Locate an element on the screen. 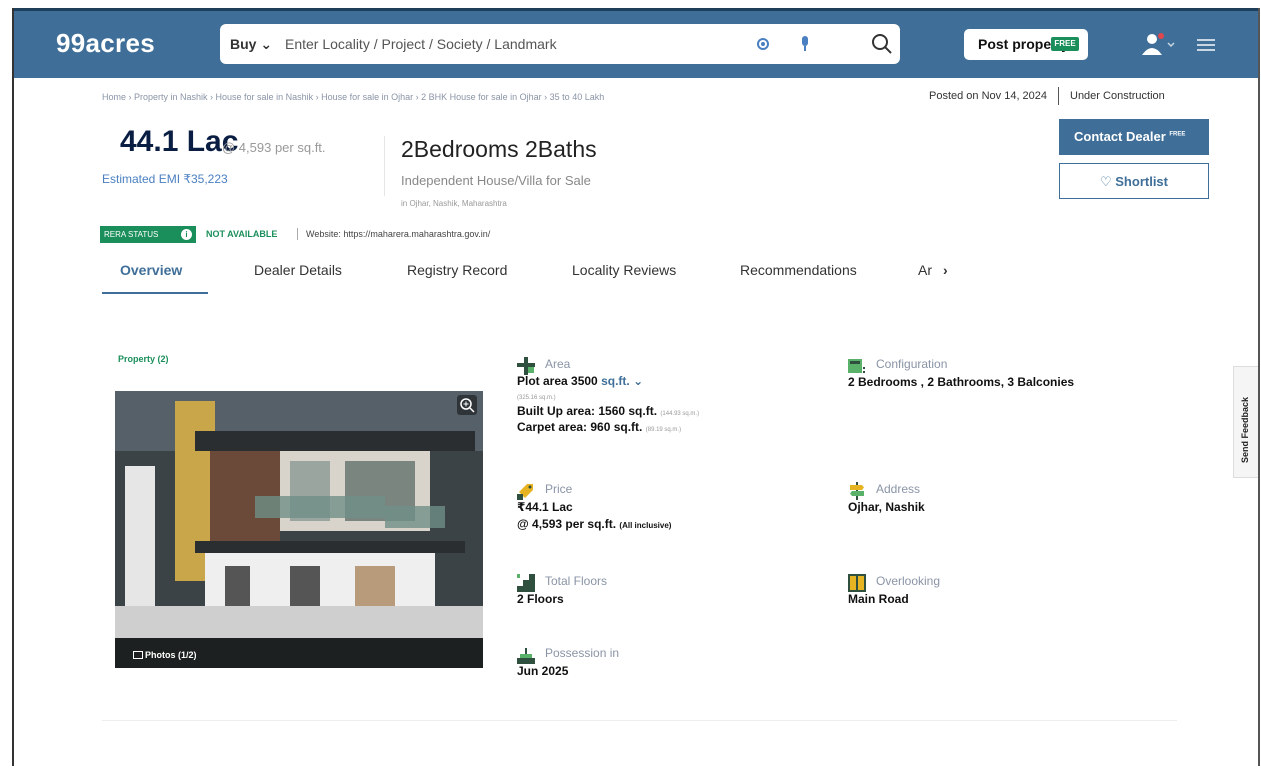 The width and height of the screenshot is (1261, 769). meta-divider is located at coordinates (1058, 96).